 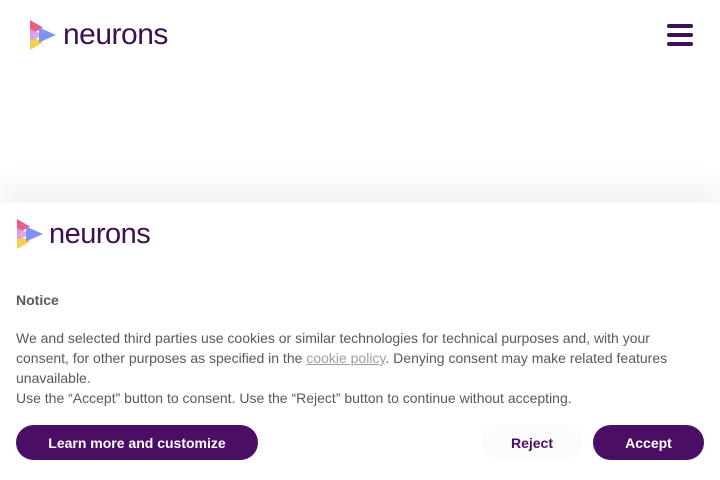 I want to click on logo-wordmark: neurons, so click(x=115, y=34).